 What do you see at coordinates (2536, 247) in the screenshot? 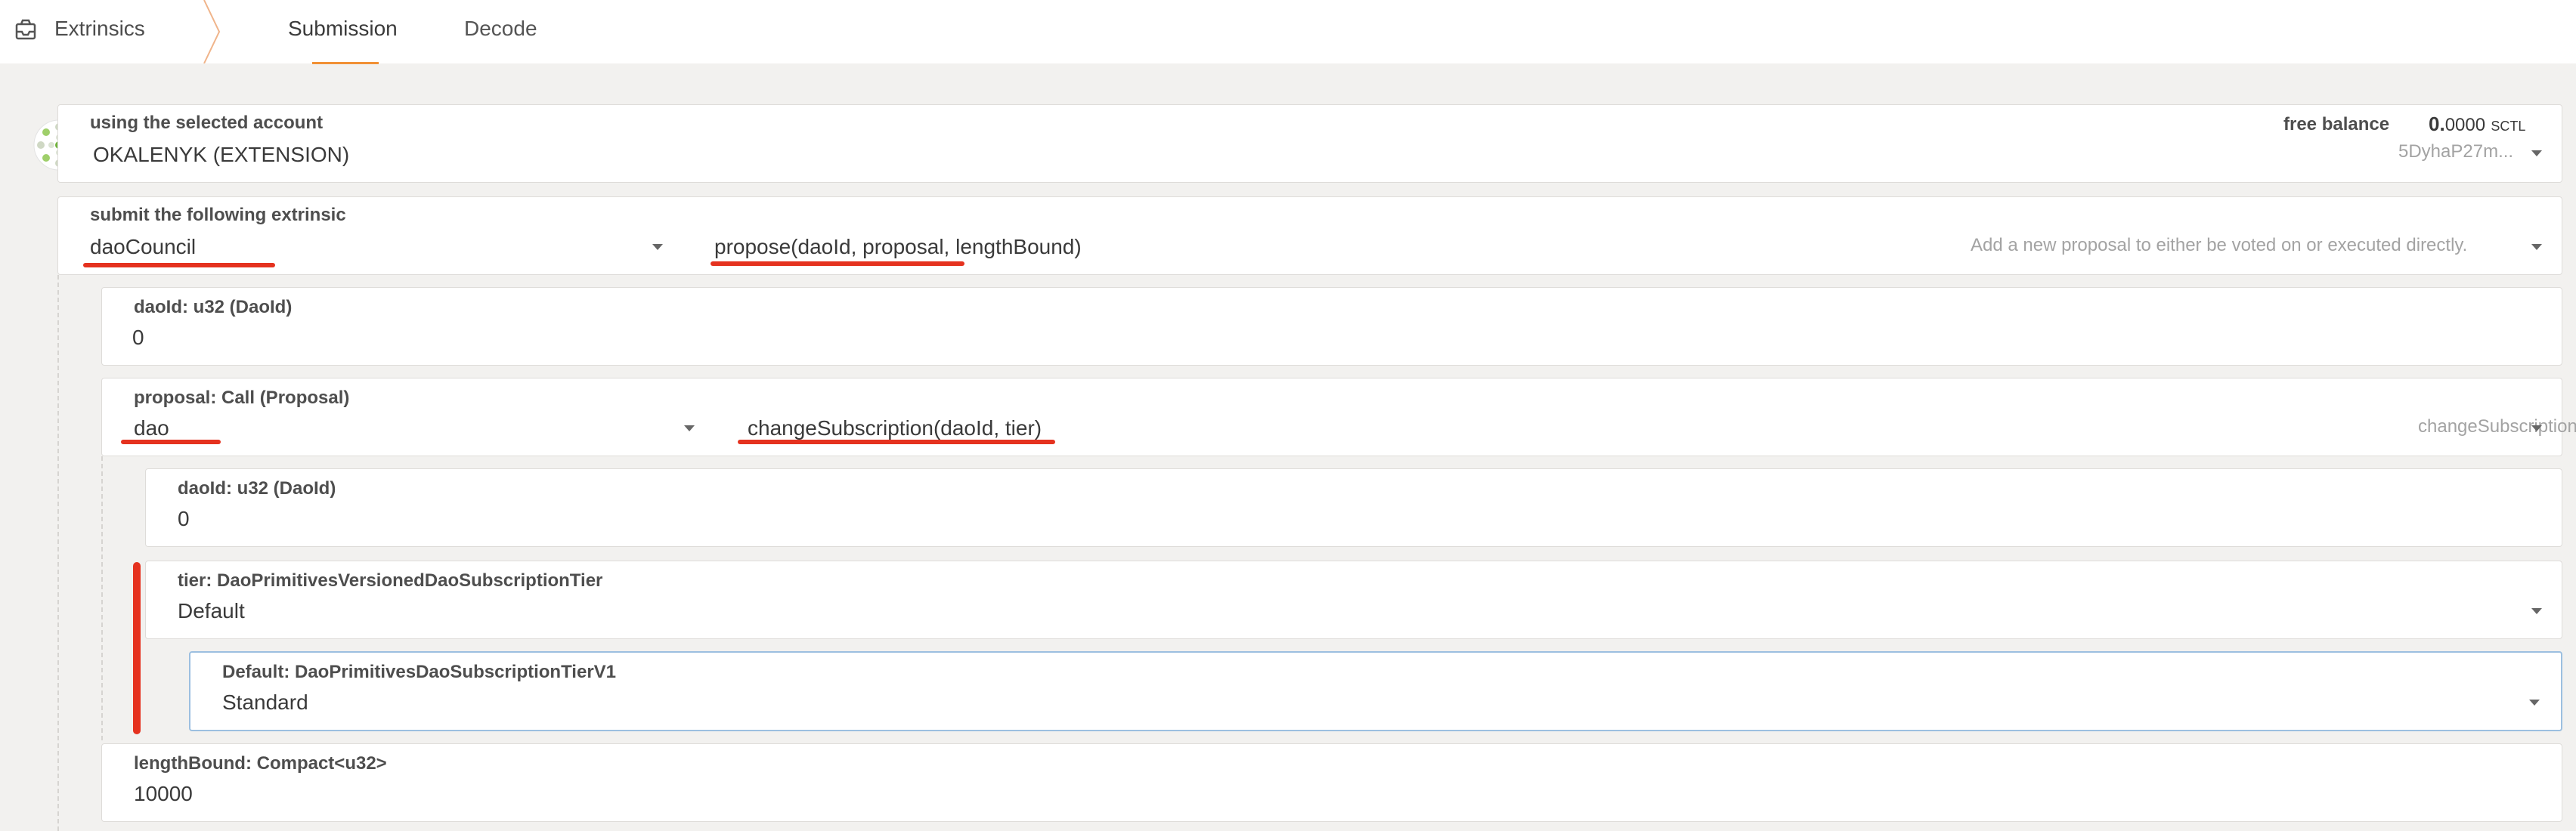
I see `method-chevron-down-icon` at bounding box center [2536, 247].